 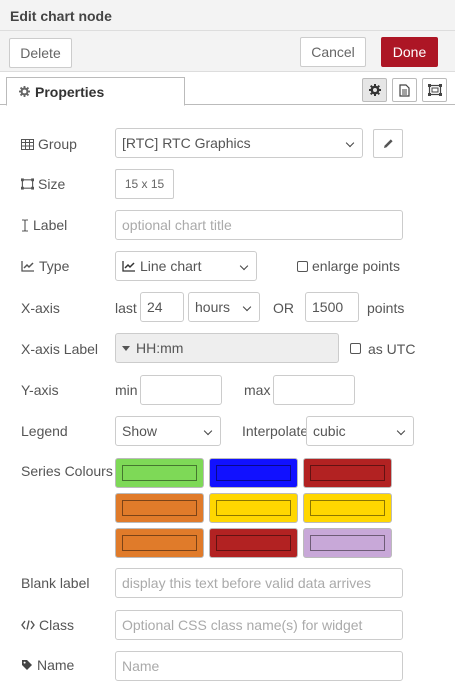 I want to click on xaxis-duration-input: 24, so click(x=162, y=307).